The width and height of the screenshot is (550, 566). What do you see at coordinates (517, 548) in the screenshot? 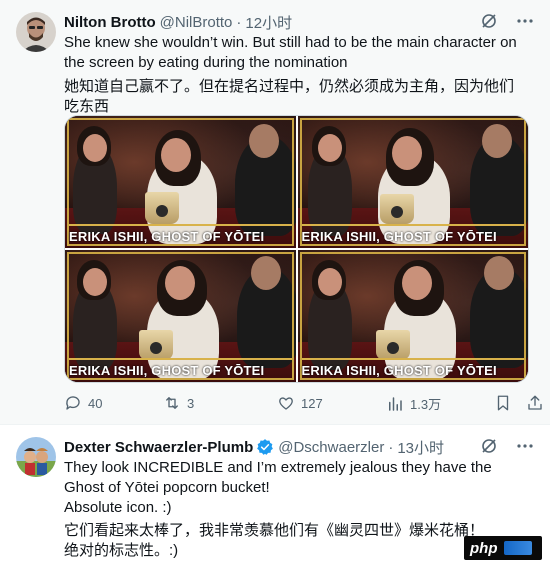
I see `watermark-blue-bar` at bounding box center [517, 548].